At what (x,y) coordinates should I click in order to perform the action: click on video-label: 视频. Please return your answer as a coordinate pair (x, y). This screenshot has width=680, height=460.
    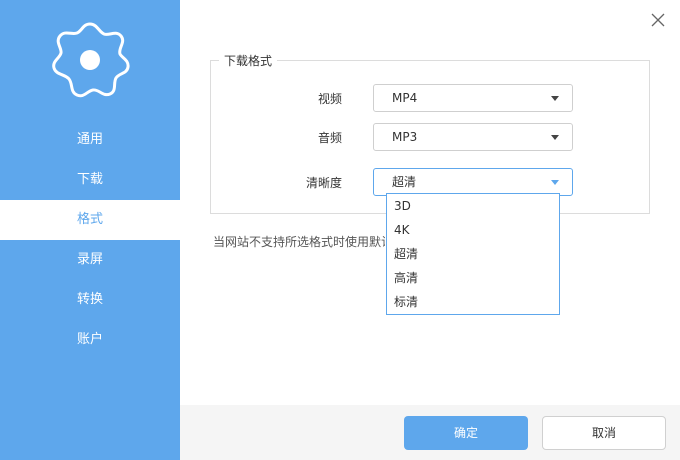
    Looking at the image, I should click on (329, 99).